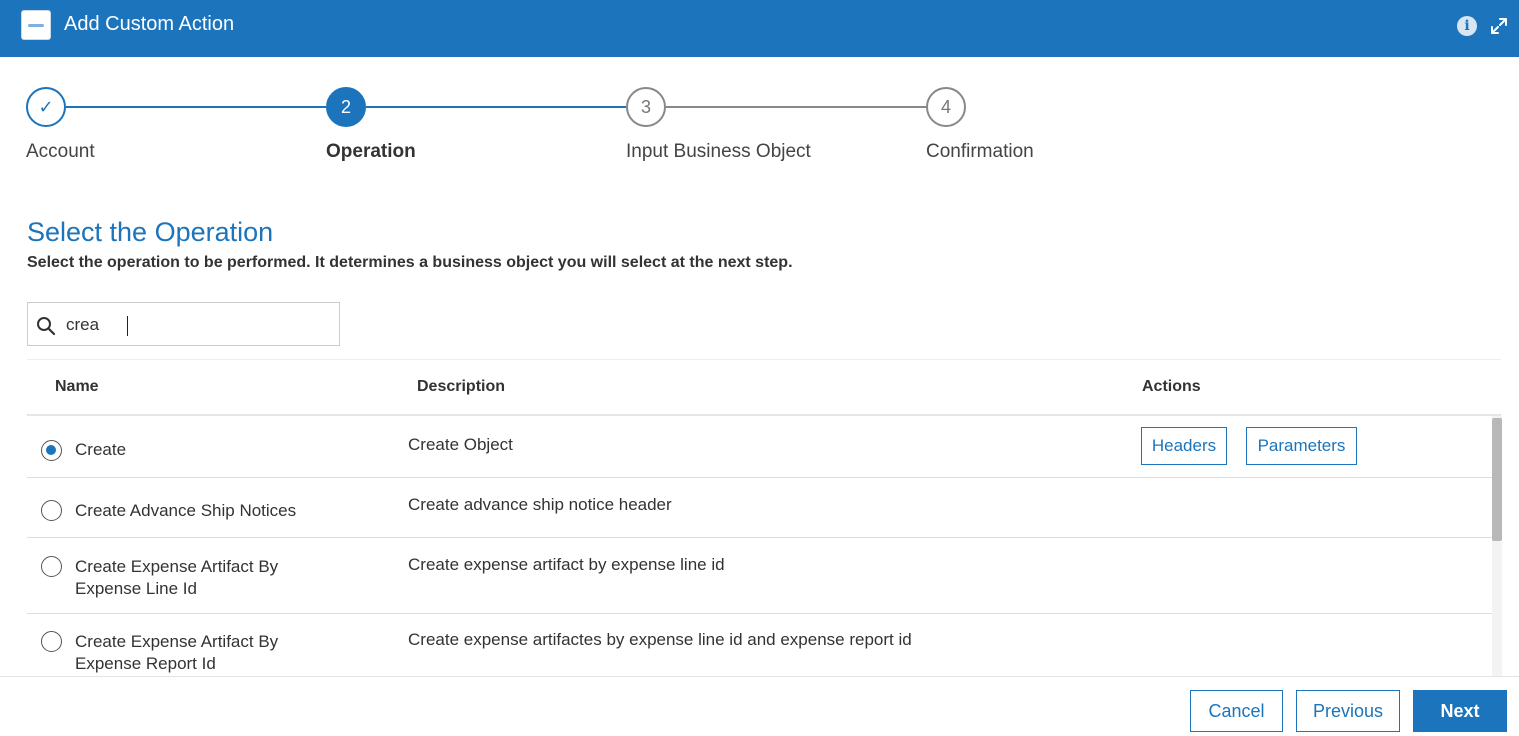 This screenshot has width=1519, height=736. Describe the element at coordinates (1236, 711) in the screenshot. I see `cancel-button: Cancel` at that location.